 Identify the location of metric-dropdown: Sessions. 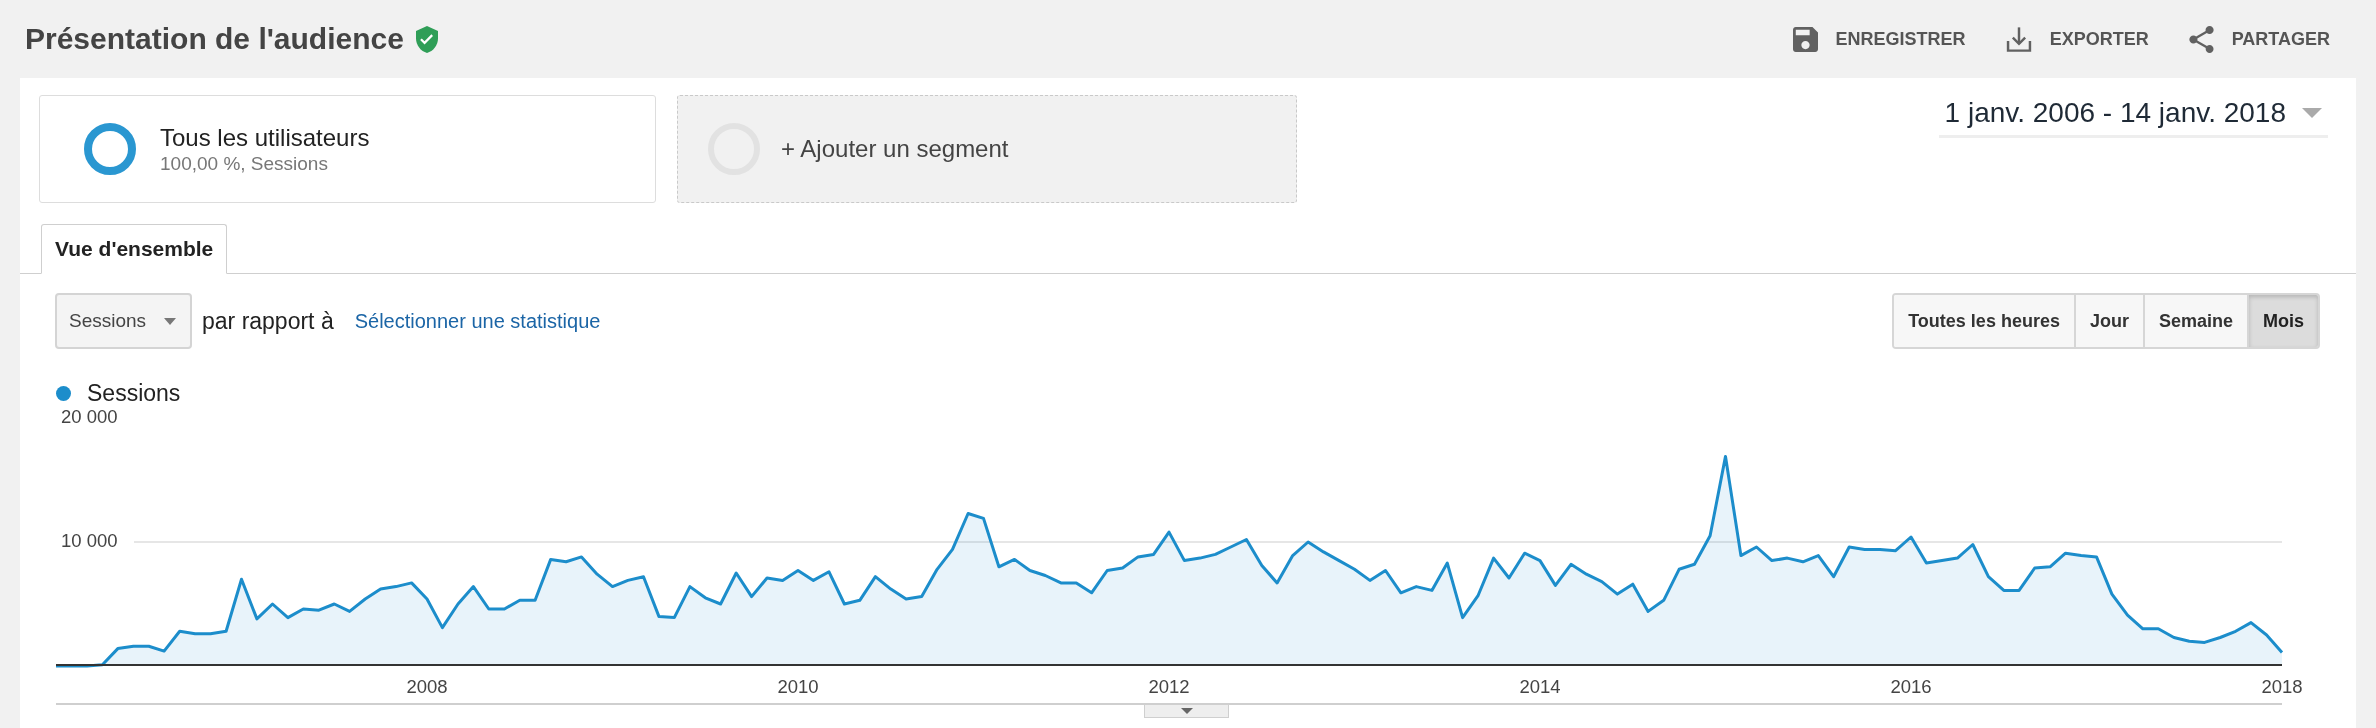
(123, 321).